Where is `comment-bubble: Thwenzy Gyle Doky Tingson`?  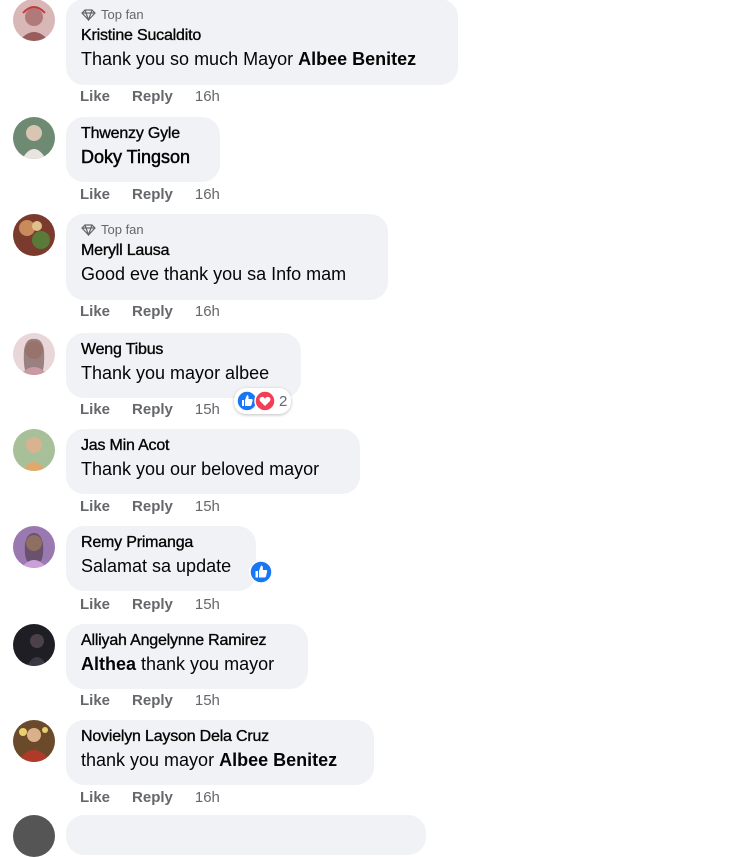 comment-bubble: Thwenzy Gyle Doky Tingson is located at coordinates (143, 149).